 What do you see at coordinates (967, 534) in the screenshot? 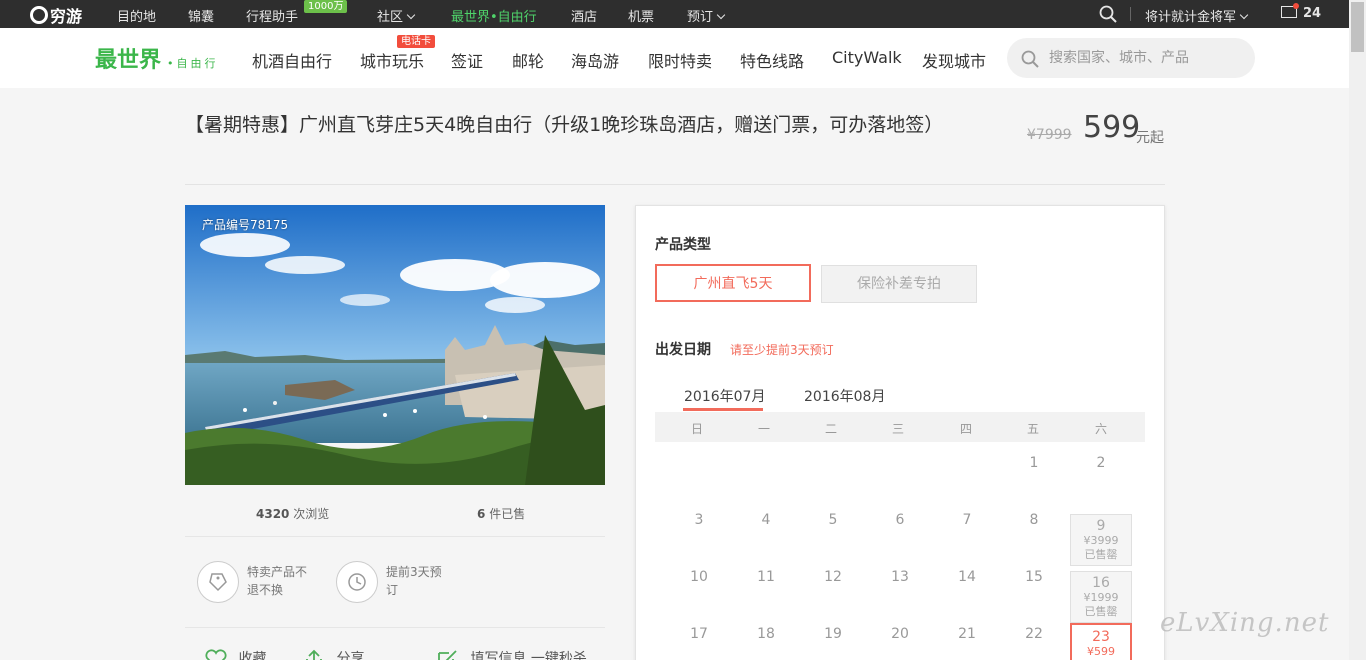
I see `calendar-day: 7` at bounding box center [967, 534].